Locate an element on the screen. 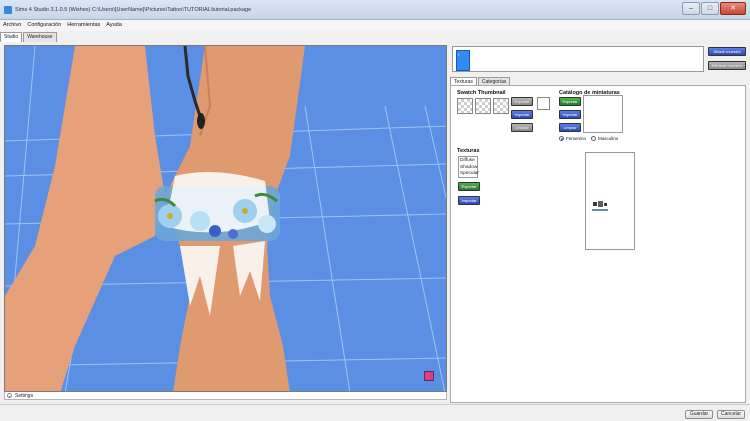  cancel-button: Cancelar is located at coordinates (731, 414).